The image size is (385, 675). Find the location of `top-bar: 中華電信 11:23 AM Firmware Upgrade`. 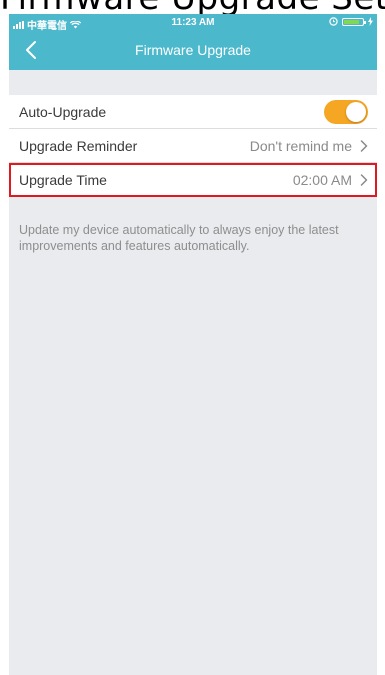

top-bar: 中華電信 11:23 AM Firmware Upgrade is located at coordinates (193, 42).